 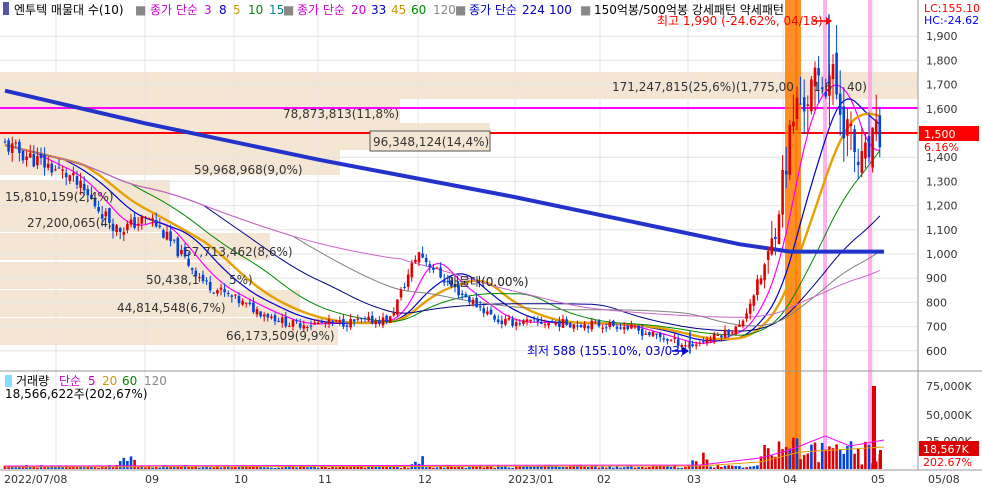 What do you see at coordinates (936, 351) in the screenshot?
I see `price-tick: 600` at bounding box center [936, 351].